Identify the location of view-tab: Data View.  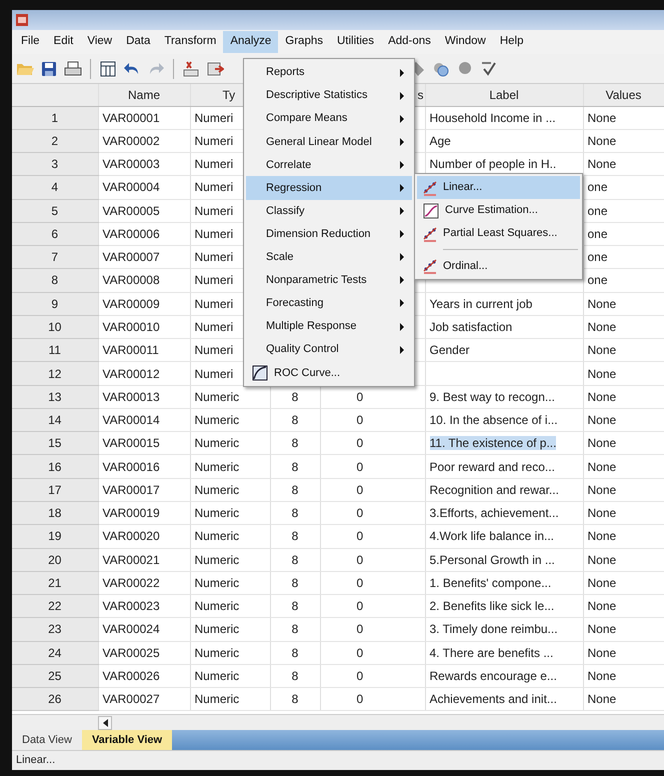
(47, 740).